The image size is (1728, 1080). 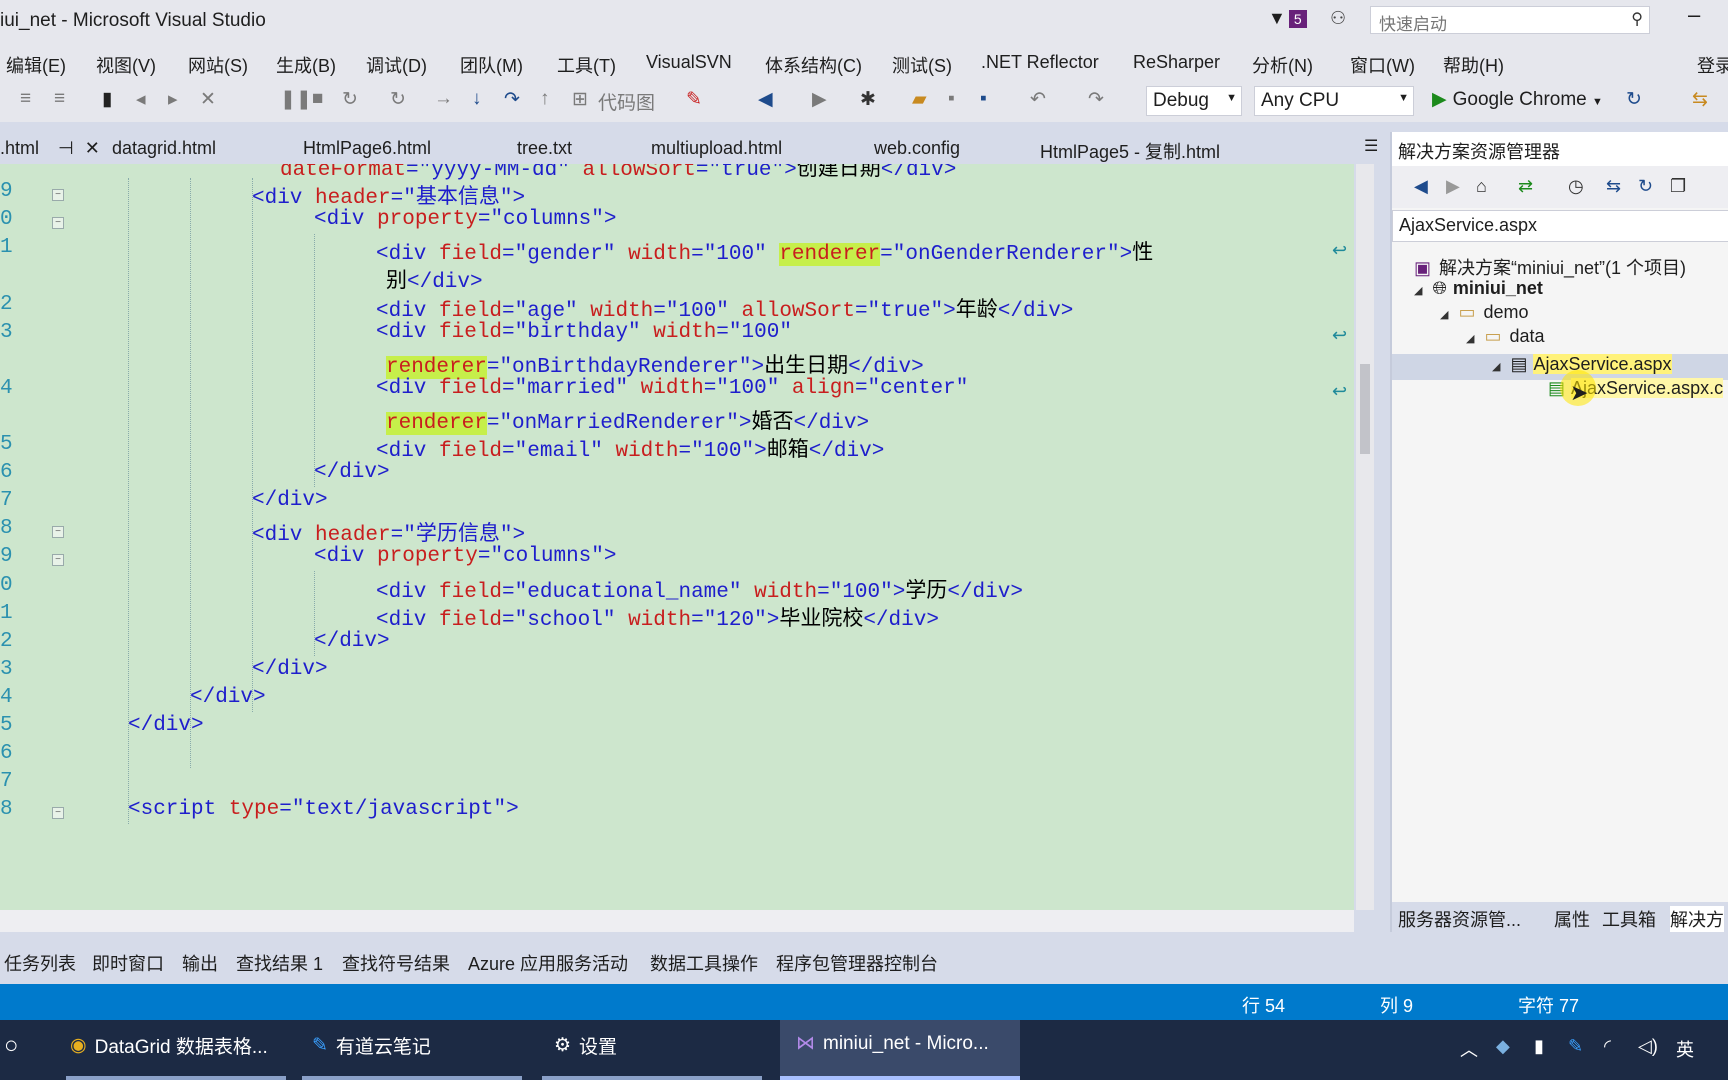 I want to click on tab-properties: 属性, so click(x=1572, y=919).